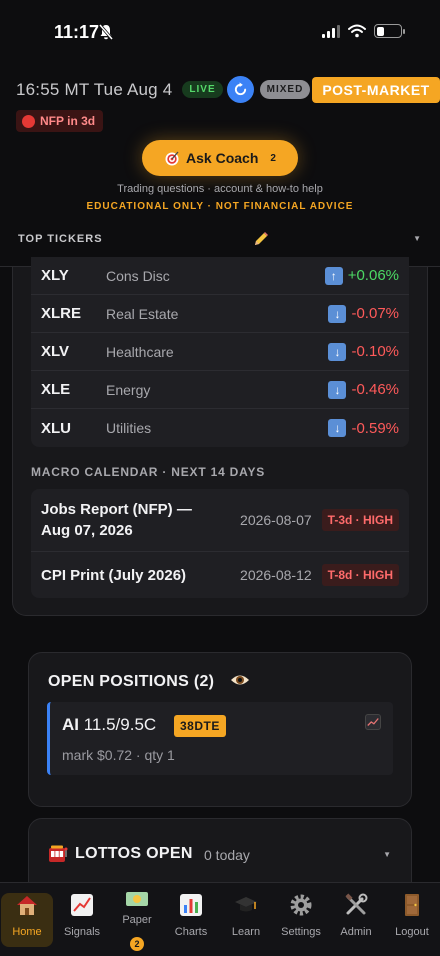 The image size is (440, 956). What do you see at coordinates (27, 920) in the screenshot?
I see `tab-home: Home` at bounding box center [27, 920].